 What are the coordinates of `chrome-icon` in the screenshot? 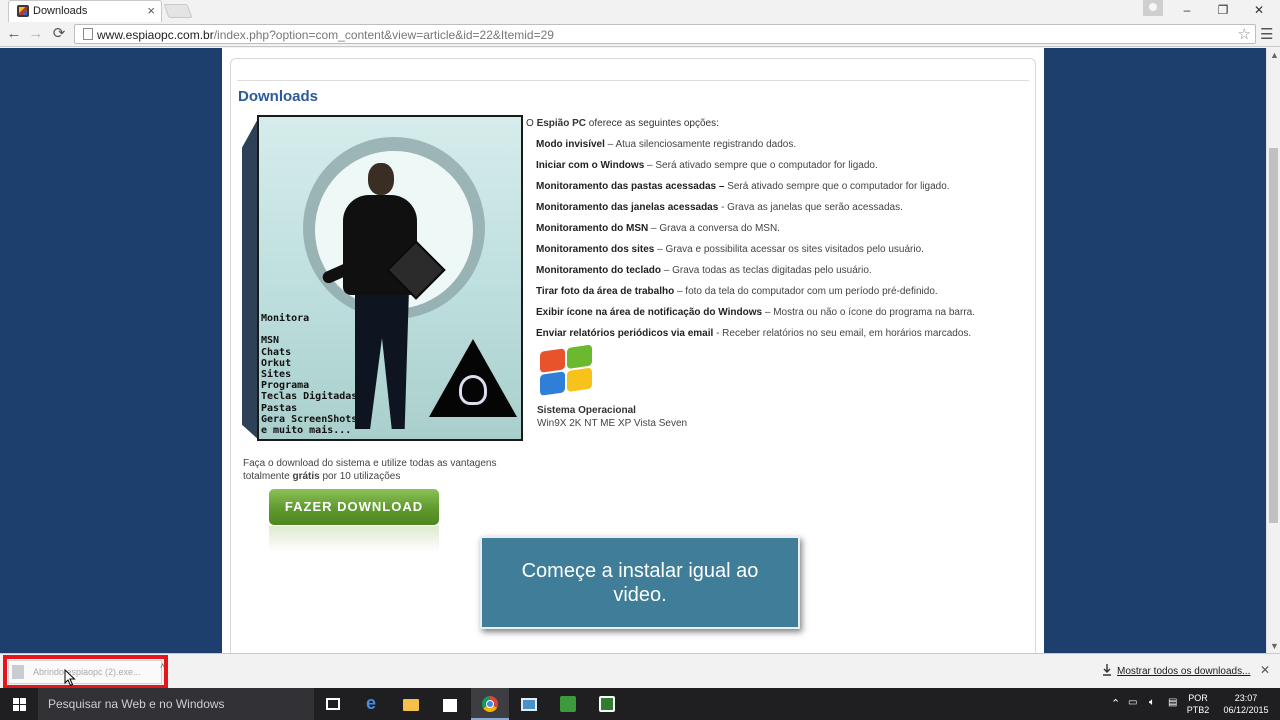 It's located at (490, 704).